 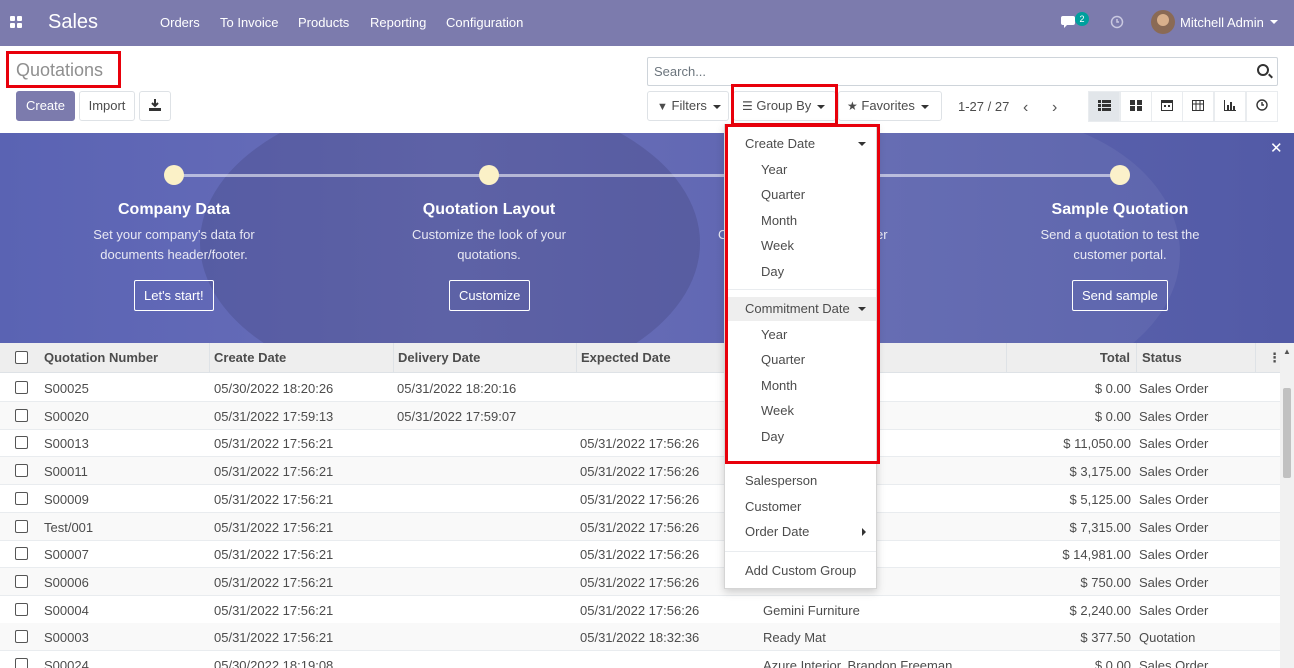 What do you see at coordinates (716, 106) in the screenshot?
I see `filters-caret-icon` at bounding box center [716, 106].